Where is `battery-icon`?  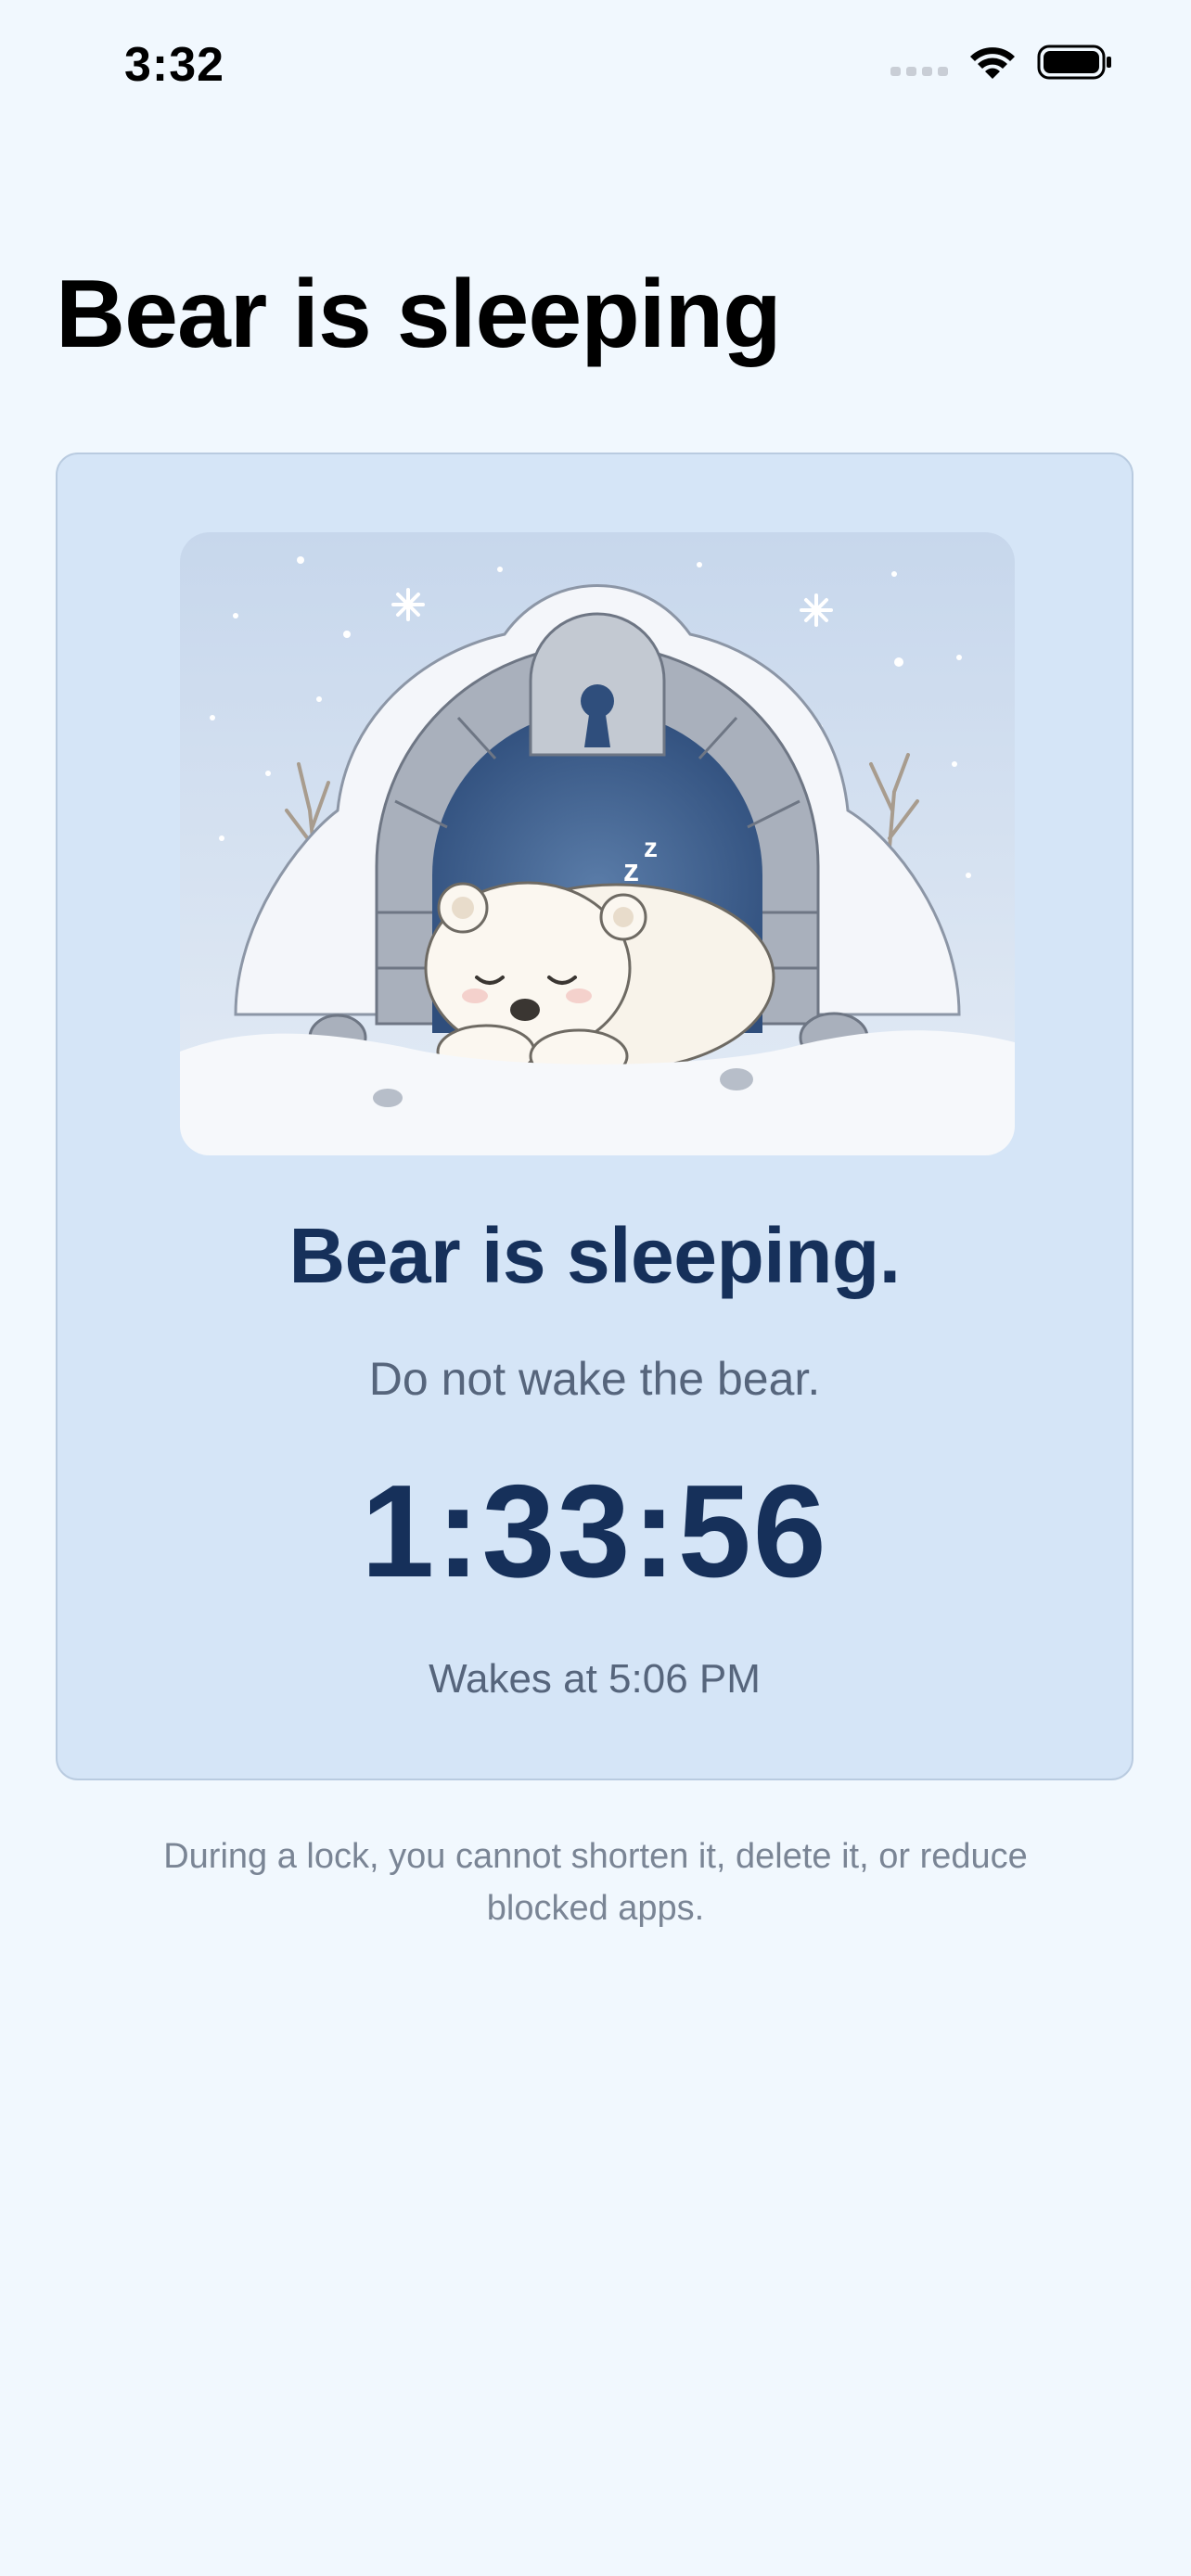
battery-icon is located at coordinates (1075, 62).